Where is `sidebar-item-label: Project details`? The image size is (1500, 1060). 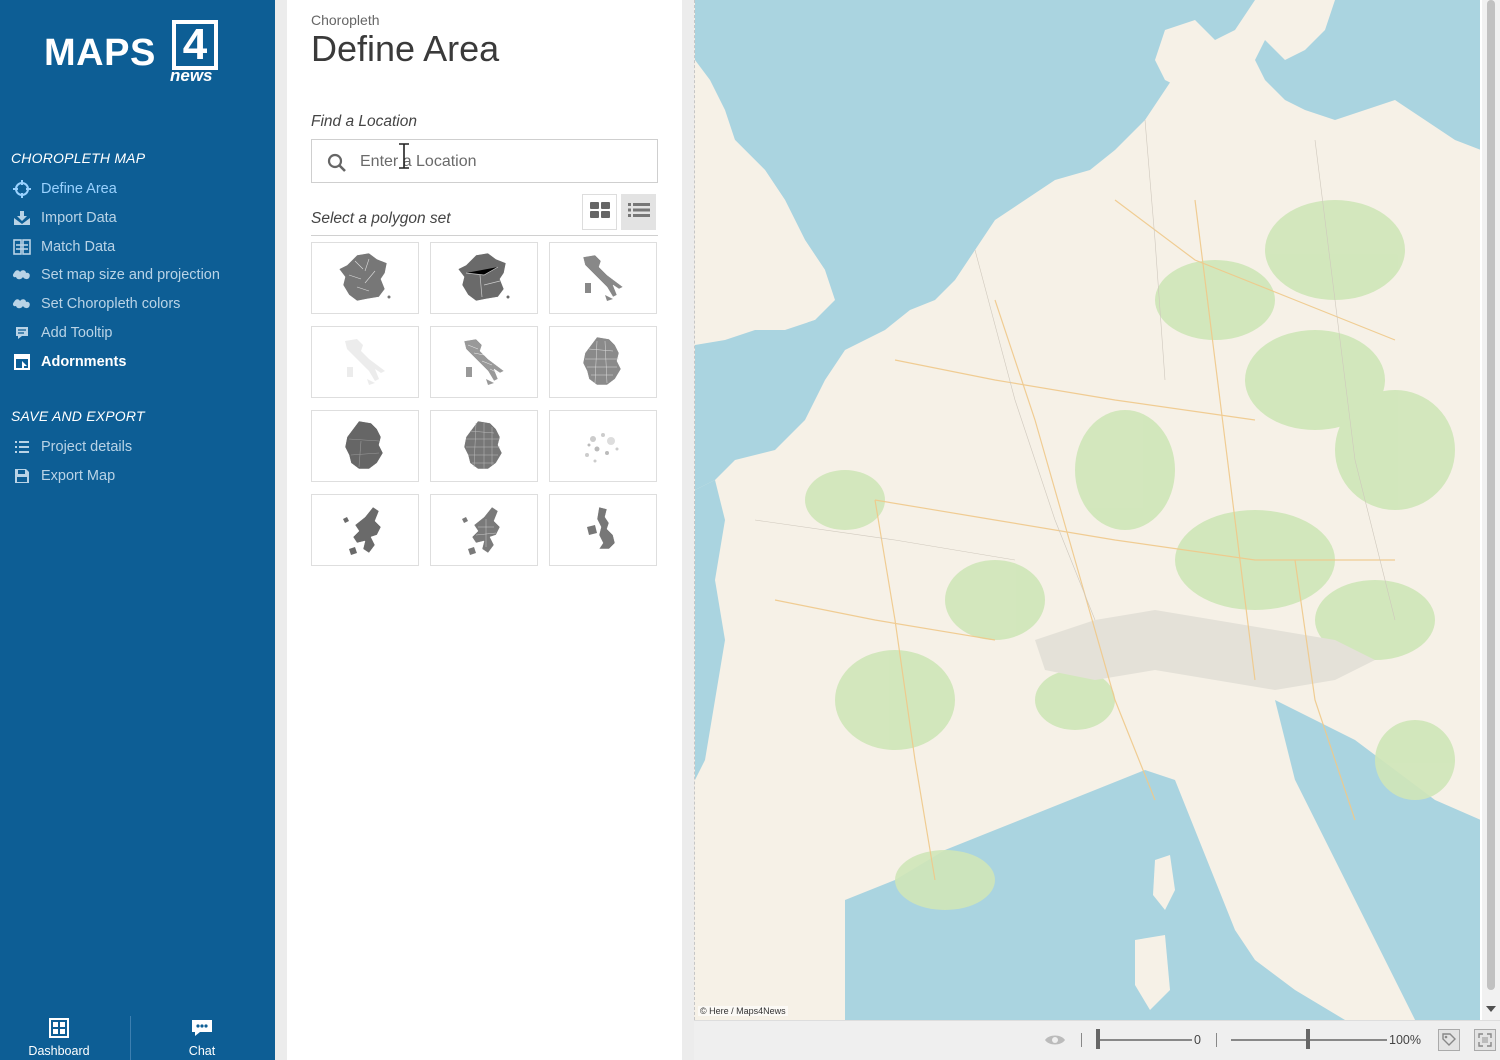 sidebar-item-label: Project details is located at coordinates (87, 447).